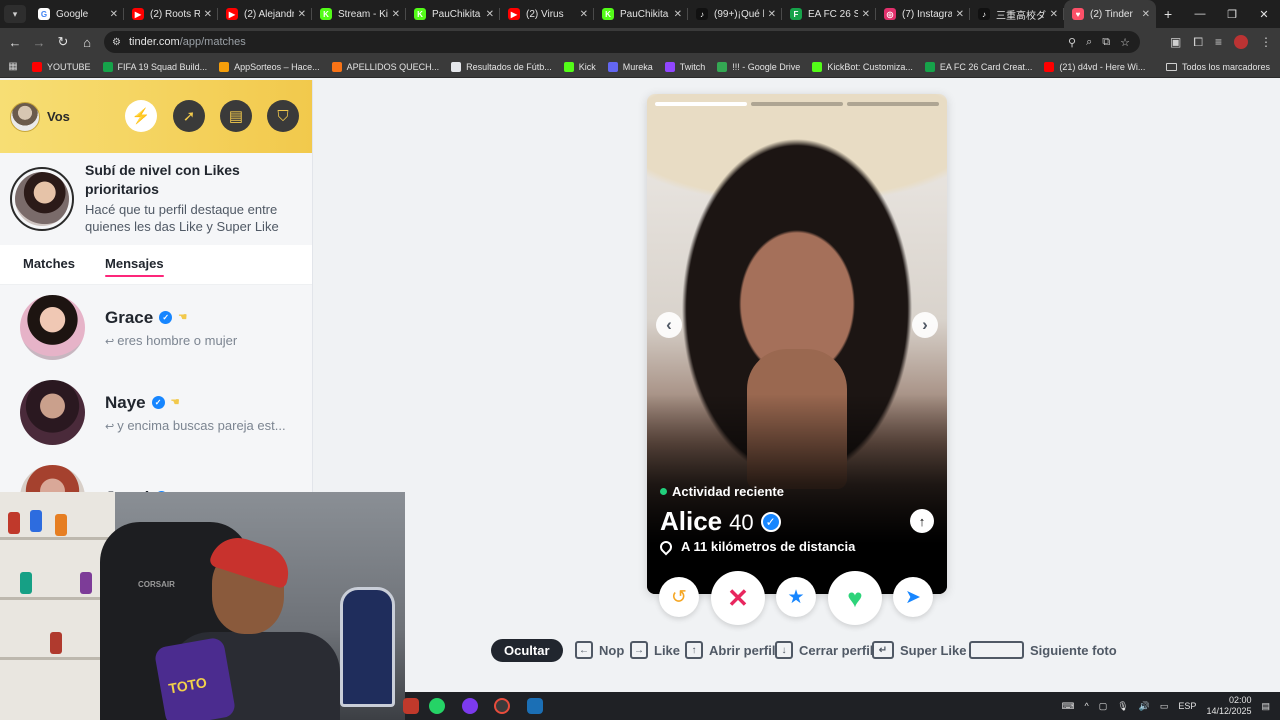  I want to click on message-item: Grace ✓ ☚ ↩ eres hombre o mujer, so click(156, 327).